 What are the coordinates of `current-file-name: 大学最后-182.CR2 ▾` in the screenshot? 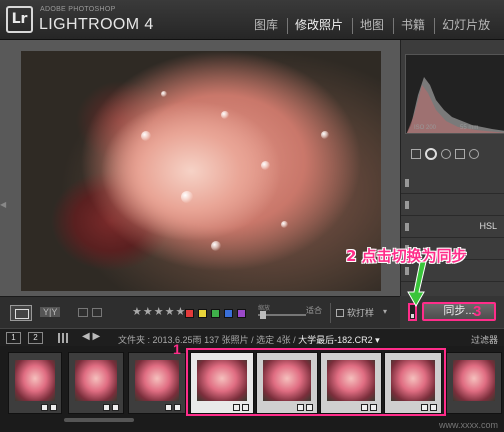 It's located at (339, 340).